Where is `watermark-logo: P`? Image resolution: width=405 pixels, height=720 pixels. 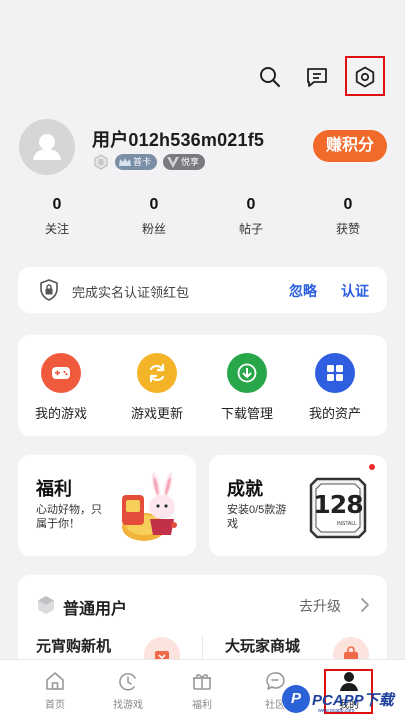 watermark-logo: P is located at coordinates (296, 699).